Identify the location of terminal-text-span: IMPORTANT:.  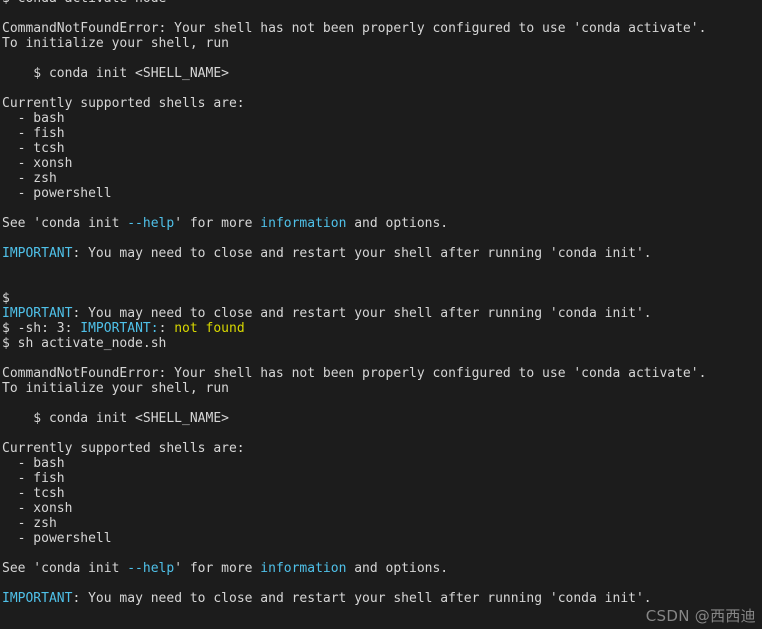
(119, 328).